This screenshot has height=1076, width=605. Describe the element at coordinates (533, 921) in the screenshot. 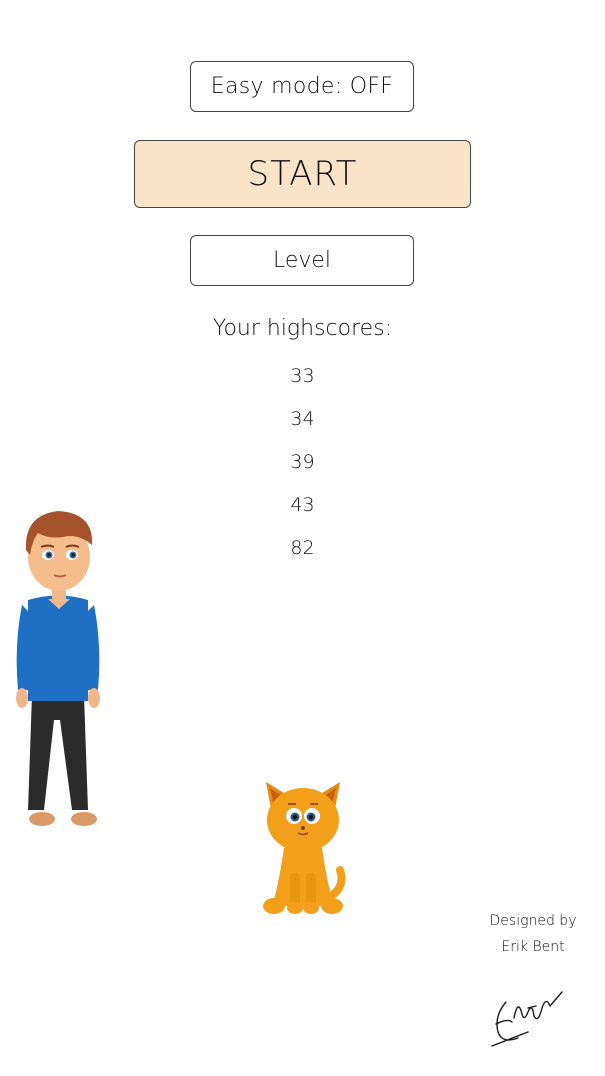

I see `credits-line-1: Designed by` at that location.